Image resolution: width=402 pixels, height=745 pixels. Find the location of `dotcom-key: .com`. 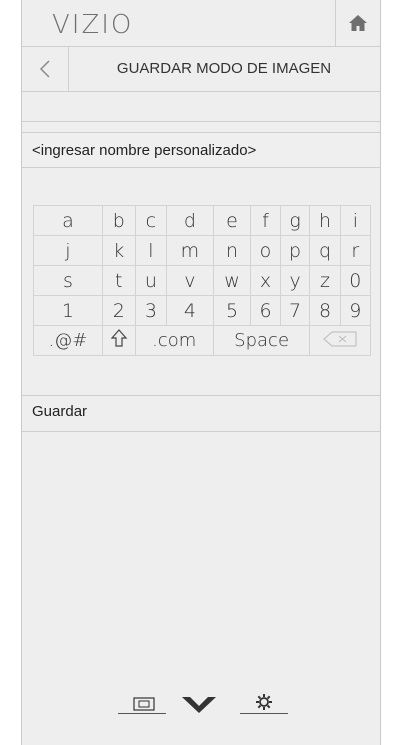

dotcom-key: .com is located at coordinates (174, 340).